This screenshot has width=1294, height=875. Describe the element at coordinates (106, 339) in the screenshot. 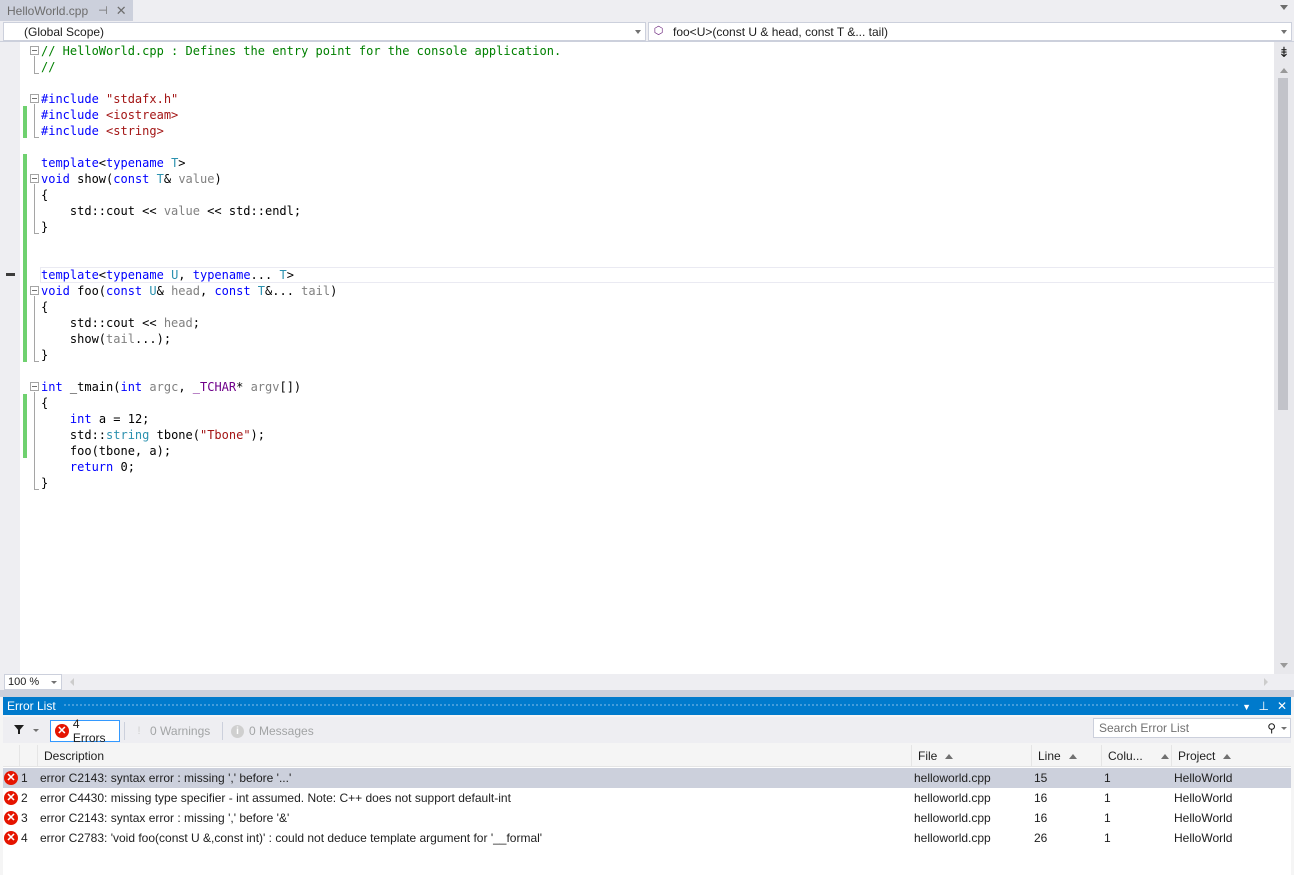

I see `code-line: show(tail...);` at that location.